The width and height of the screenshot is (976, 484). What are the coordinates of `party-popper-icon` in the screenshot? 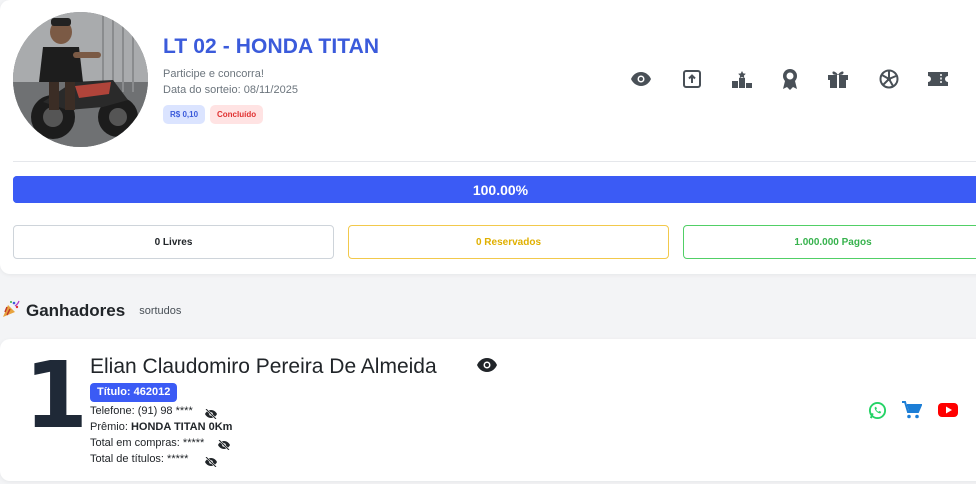 It's located at (11, 311).